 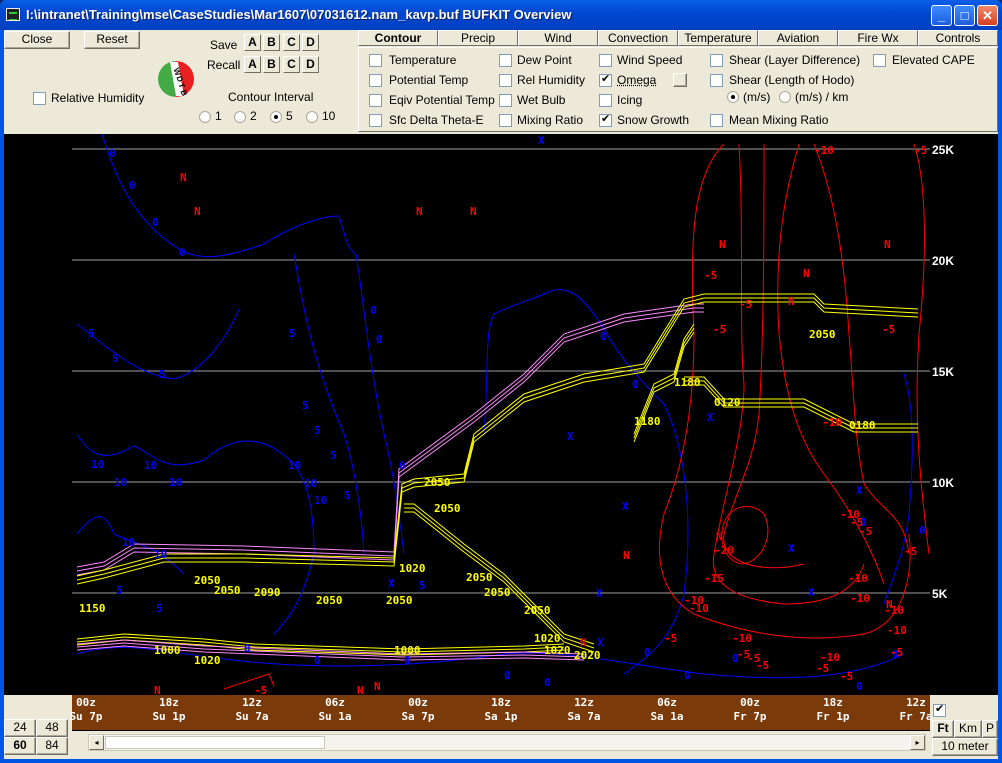 I want to click on omega-label-negative: -20, so click(x=724, y=550).